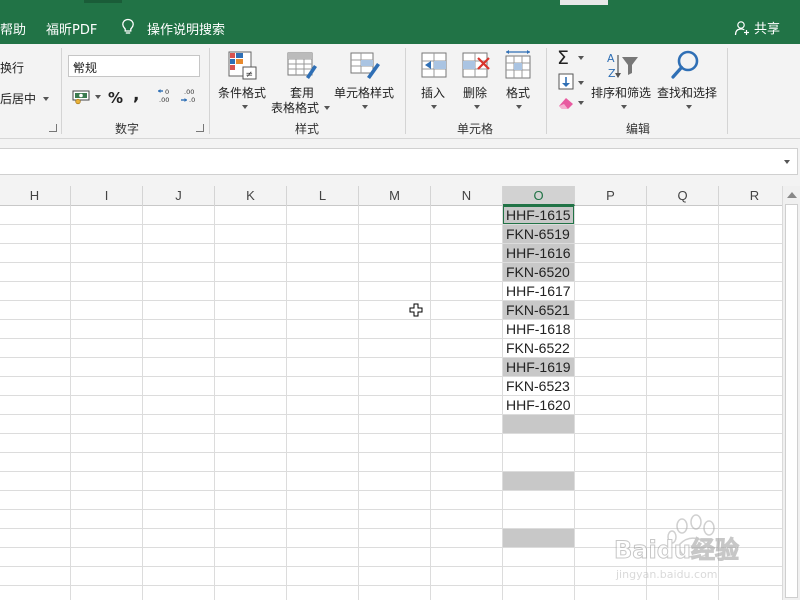  I want to click on cell-o10: FKN-6523, so click(538, 386).